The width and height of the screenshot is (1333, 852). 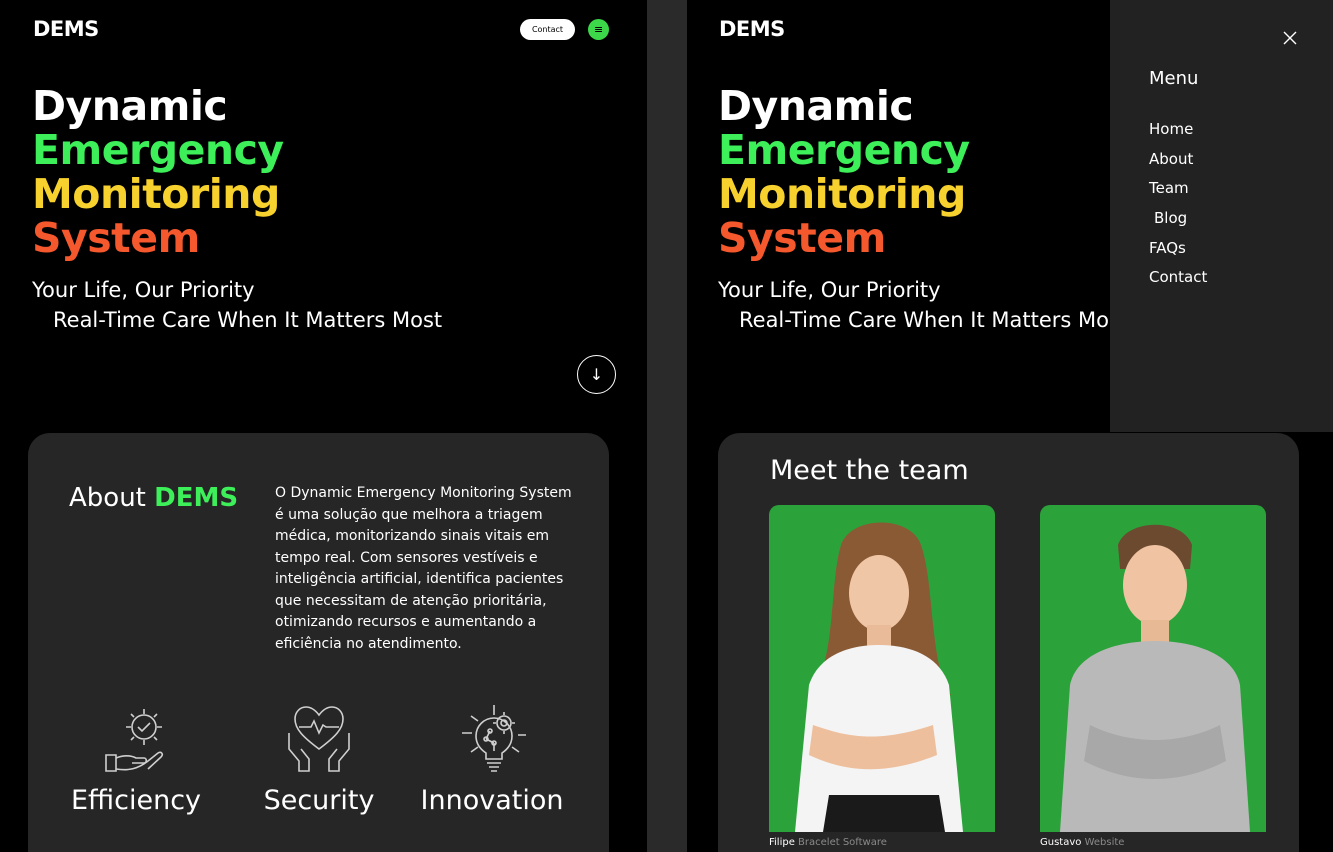 I want to click on team-member-gustavo: Gustavo Website, so click(x=1153, y=676).